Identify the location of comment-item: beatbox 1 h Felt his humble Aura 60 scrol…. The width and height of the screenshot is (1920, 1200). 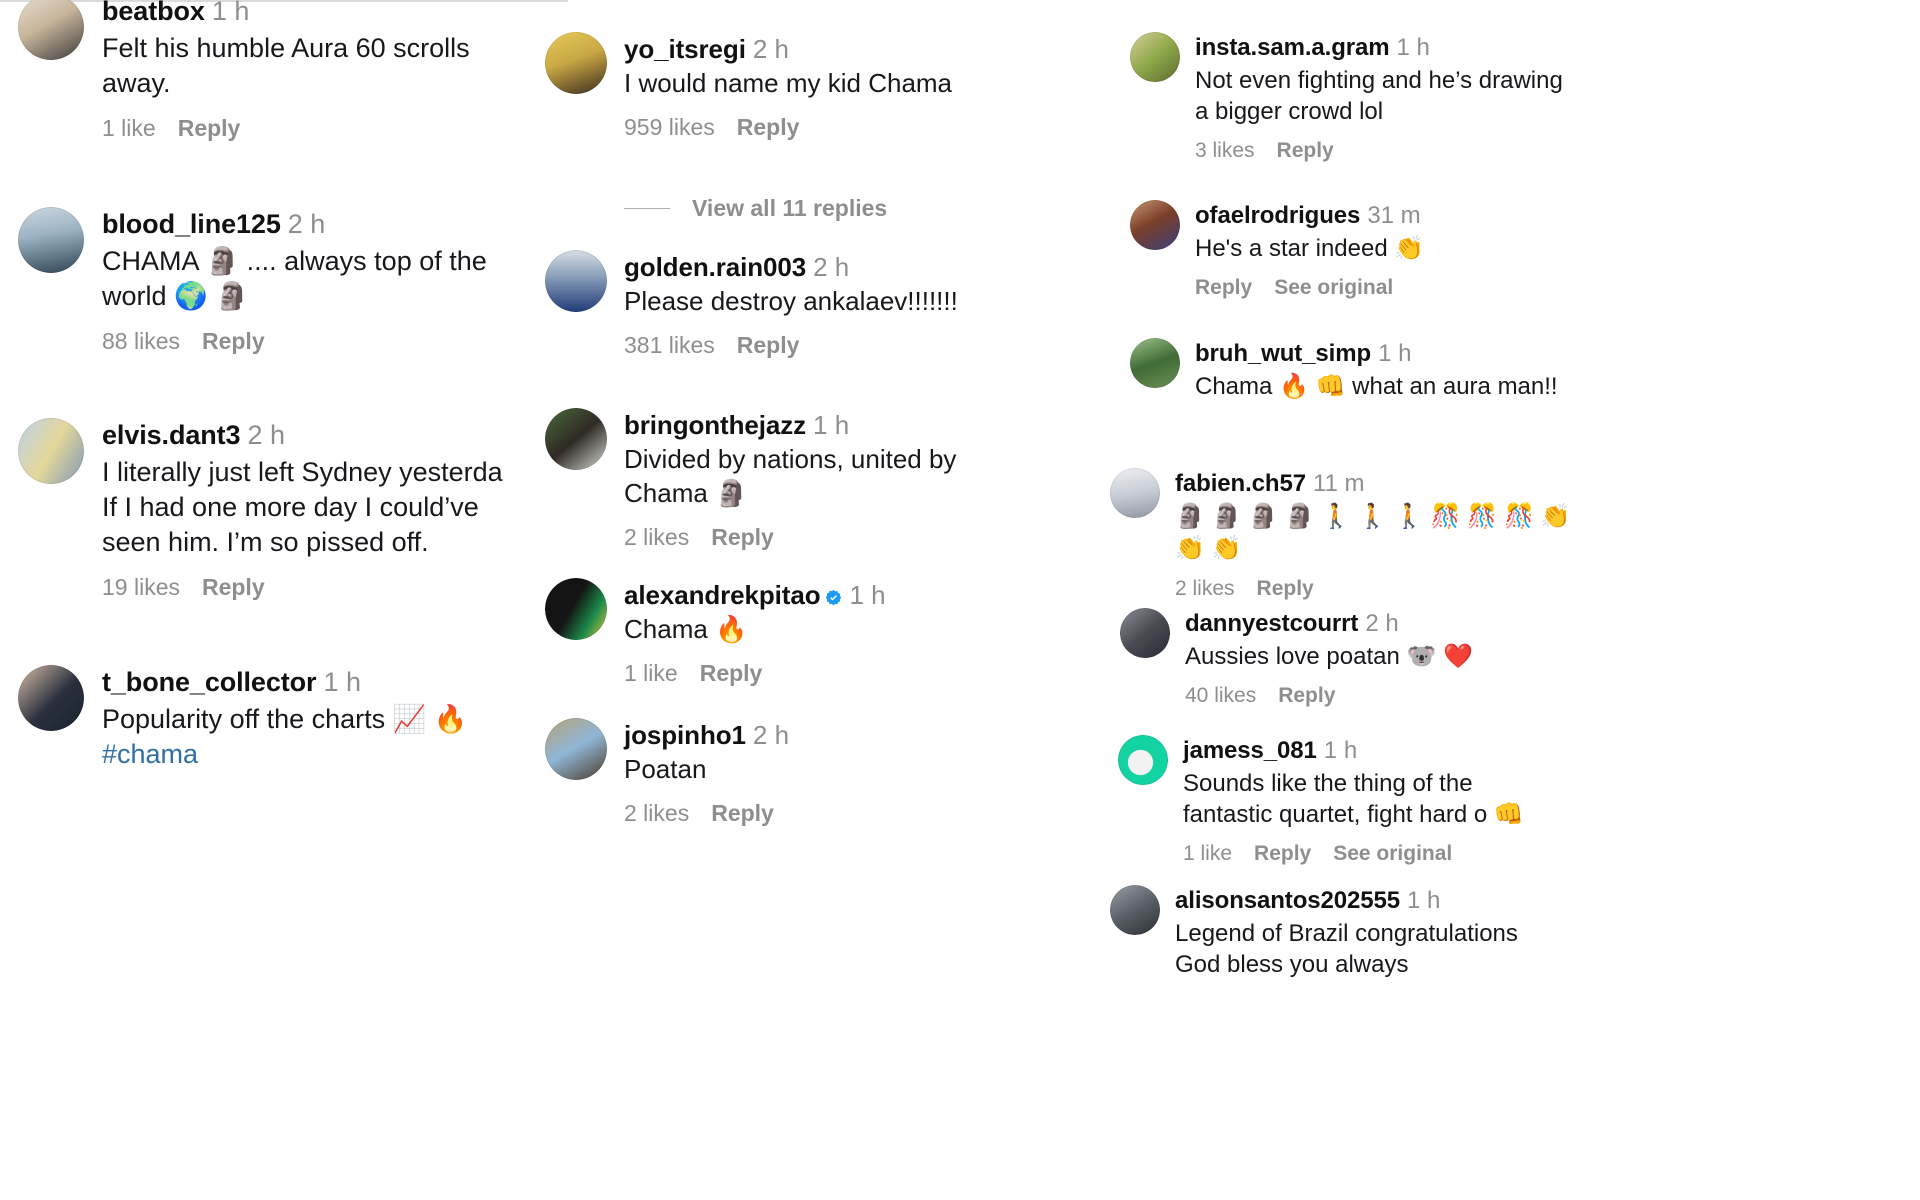
(288, 71).